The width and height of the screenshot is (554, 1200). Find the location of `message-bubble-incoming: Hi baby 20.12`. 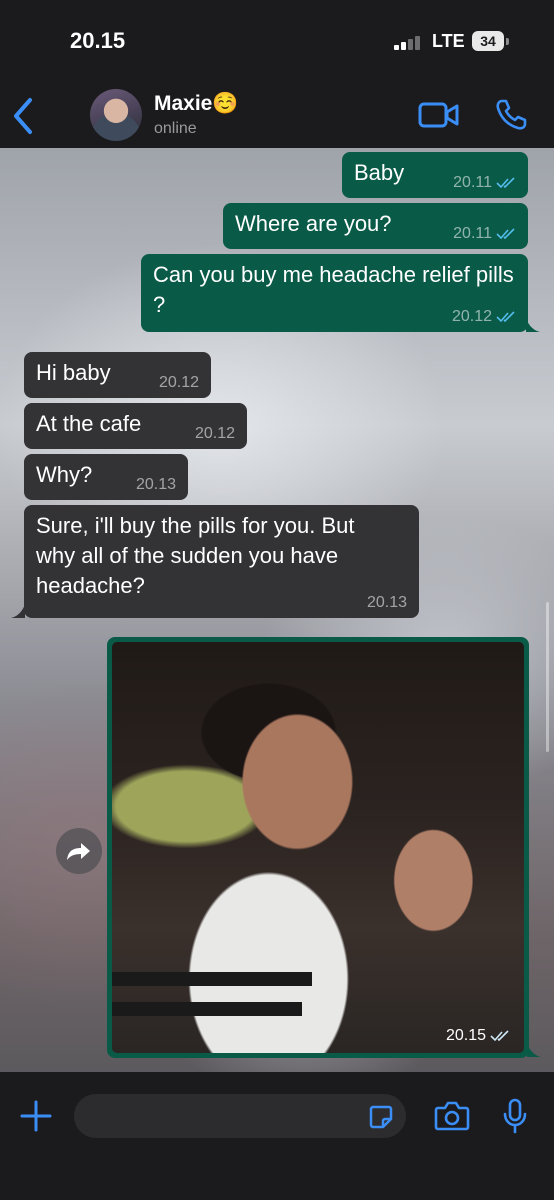

message-bubble-incoming: Hi baby 20.12 is located at coordinates (117, 375).